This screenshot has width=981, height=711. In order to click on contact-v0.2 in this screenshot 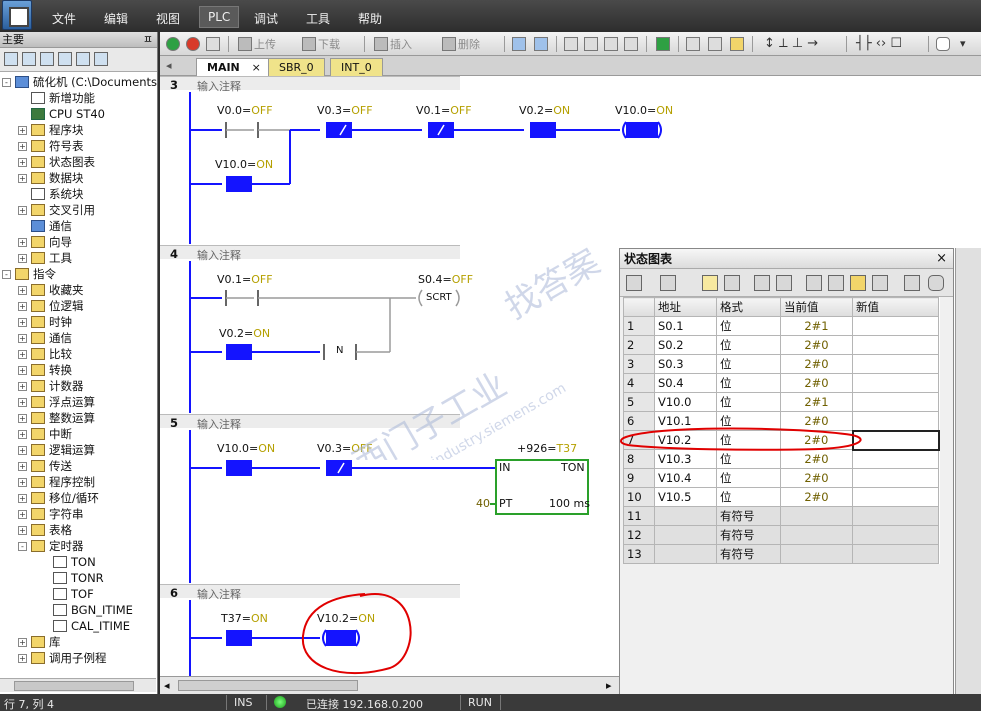, I will do `click(543, 130)`.